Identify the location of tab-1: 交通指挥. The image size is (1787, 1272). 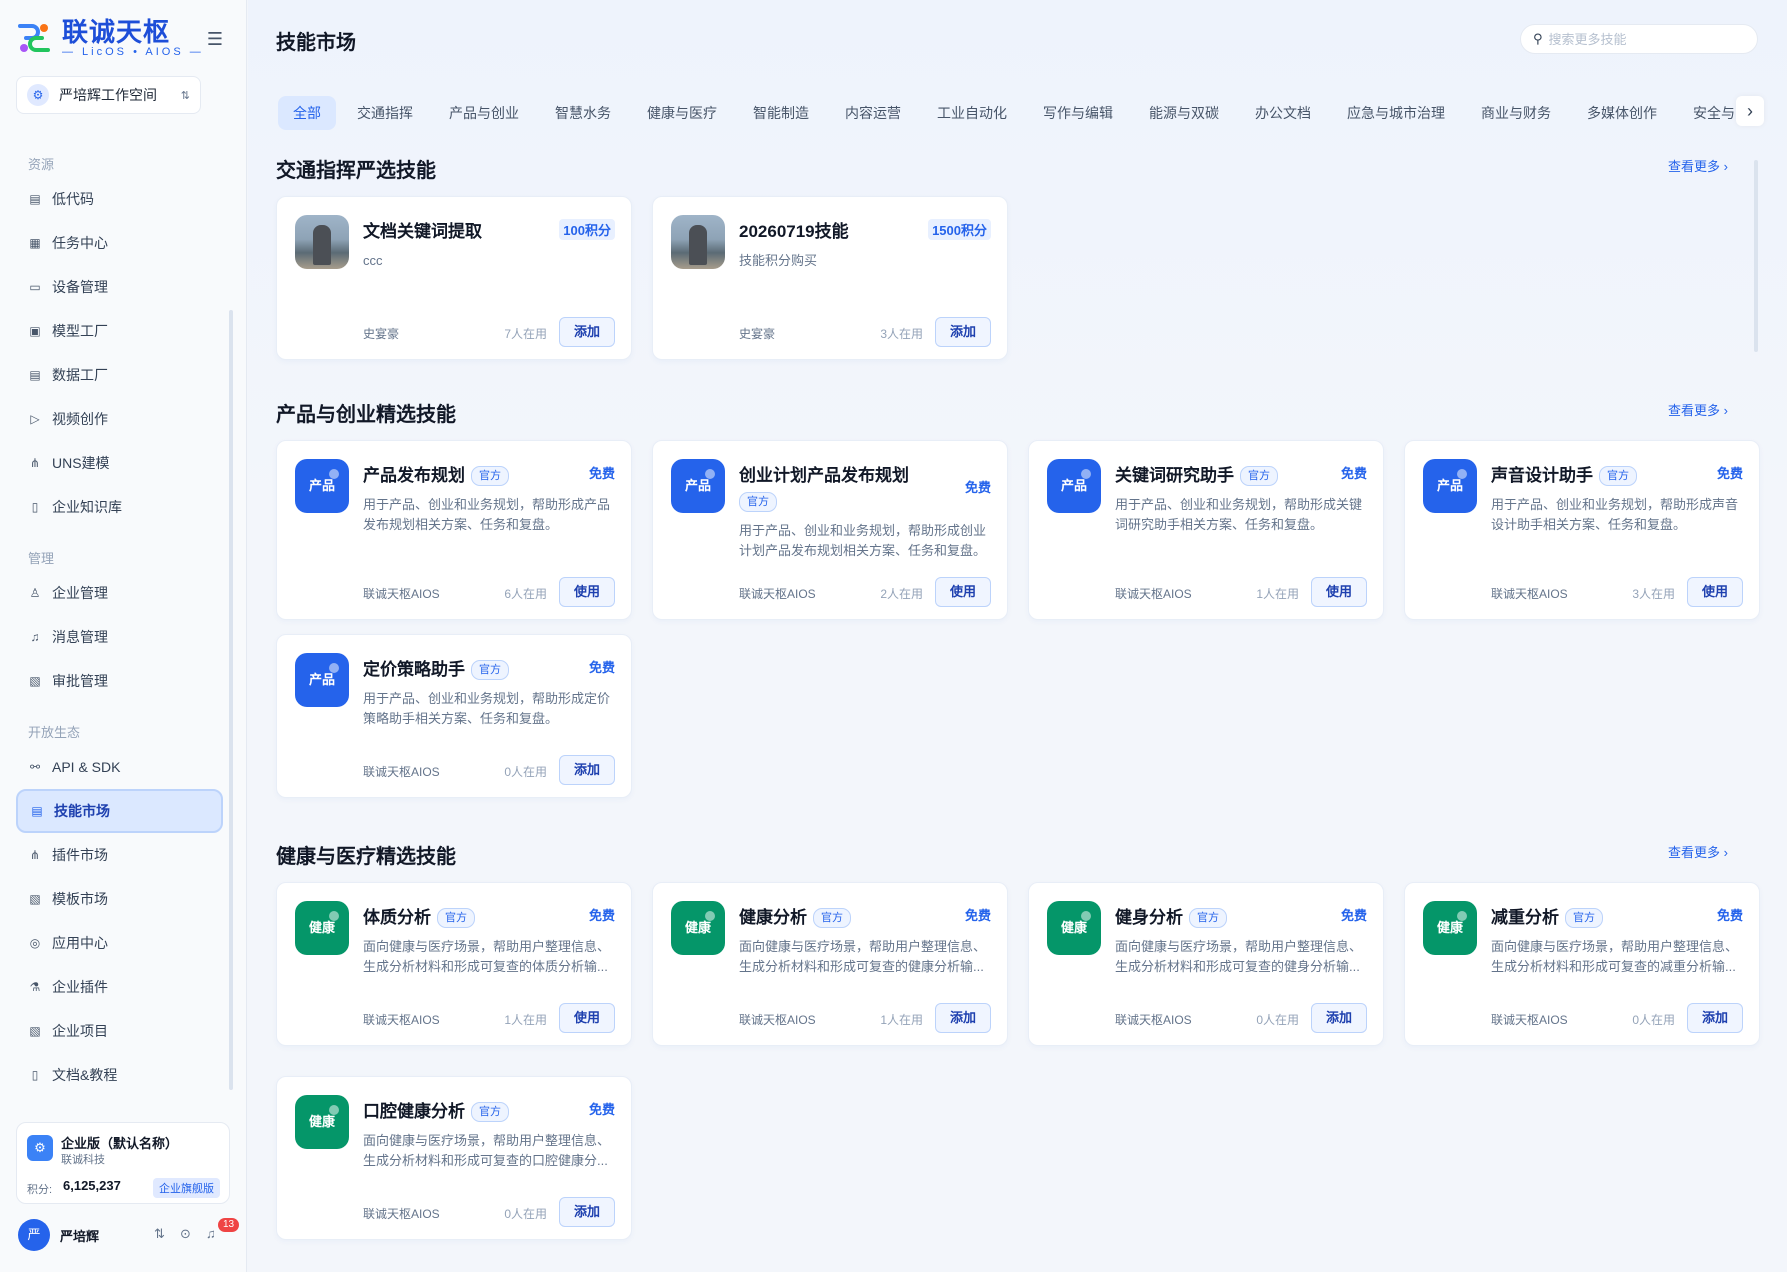
(385, 113).